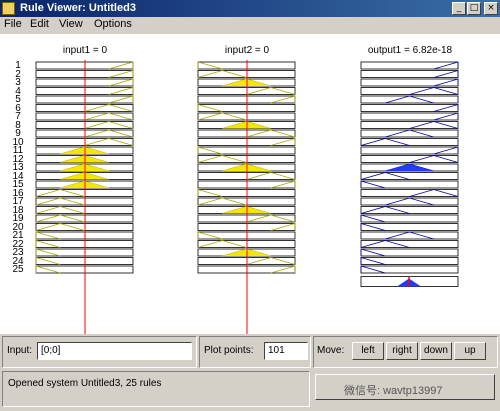 This screenshot has height=411, width=500. What do you see at coordinates (436, 351) in the screenshot?
I see `move-down-button: down` at bounding box center [436, 351].